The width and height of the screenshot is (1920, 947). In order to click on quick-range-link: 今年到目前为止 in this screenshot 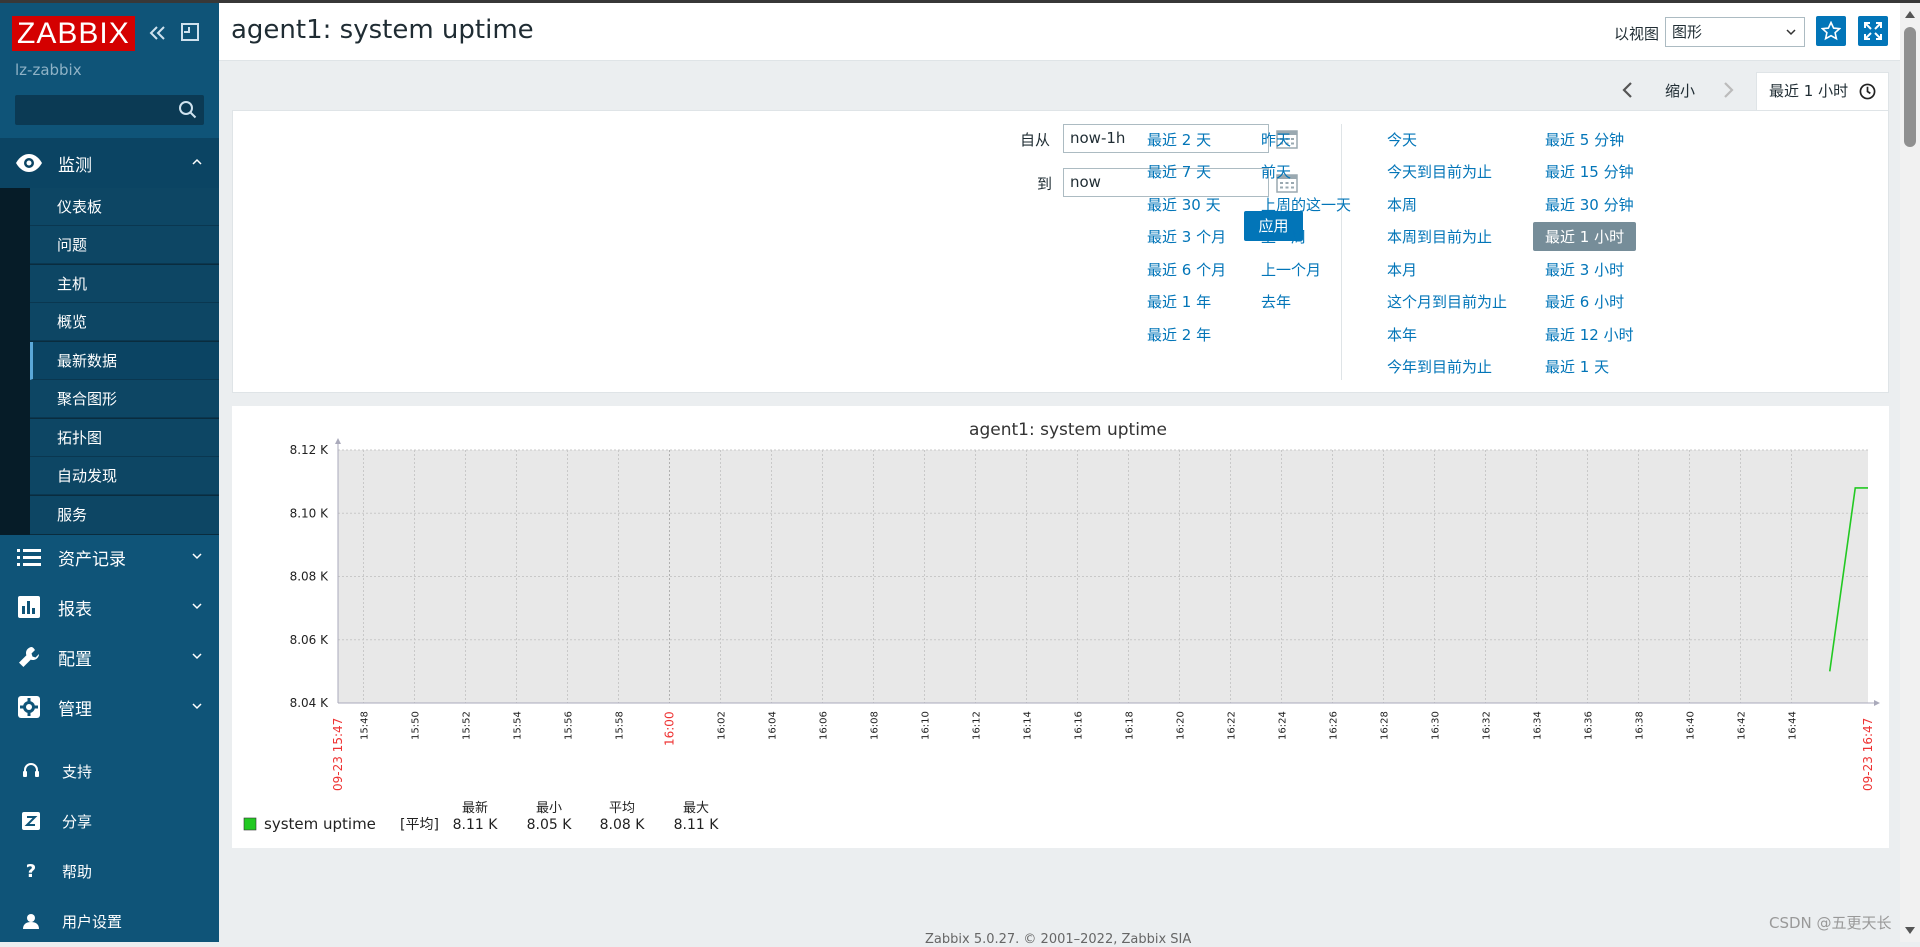, I will do `click(1439, 366)`.